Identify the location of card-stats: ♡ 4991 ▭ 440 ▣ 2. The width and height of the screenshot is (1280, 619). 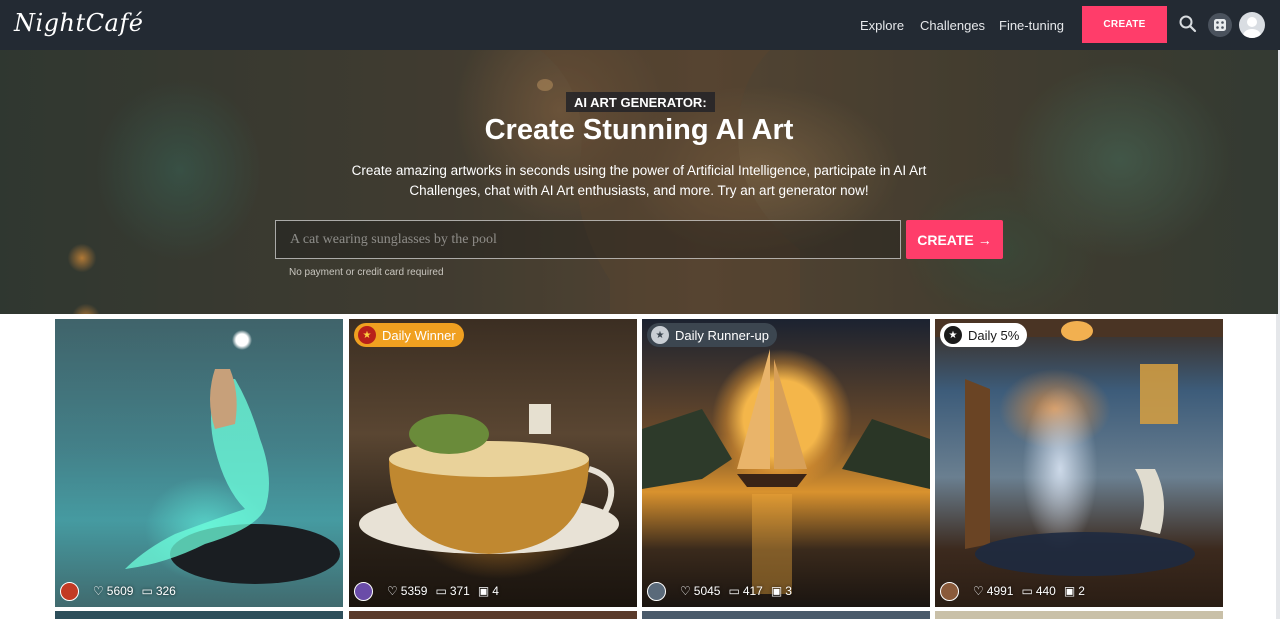
(1012, 591).